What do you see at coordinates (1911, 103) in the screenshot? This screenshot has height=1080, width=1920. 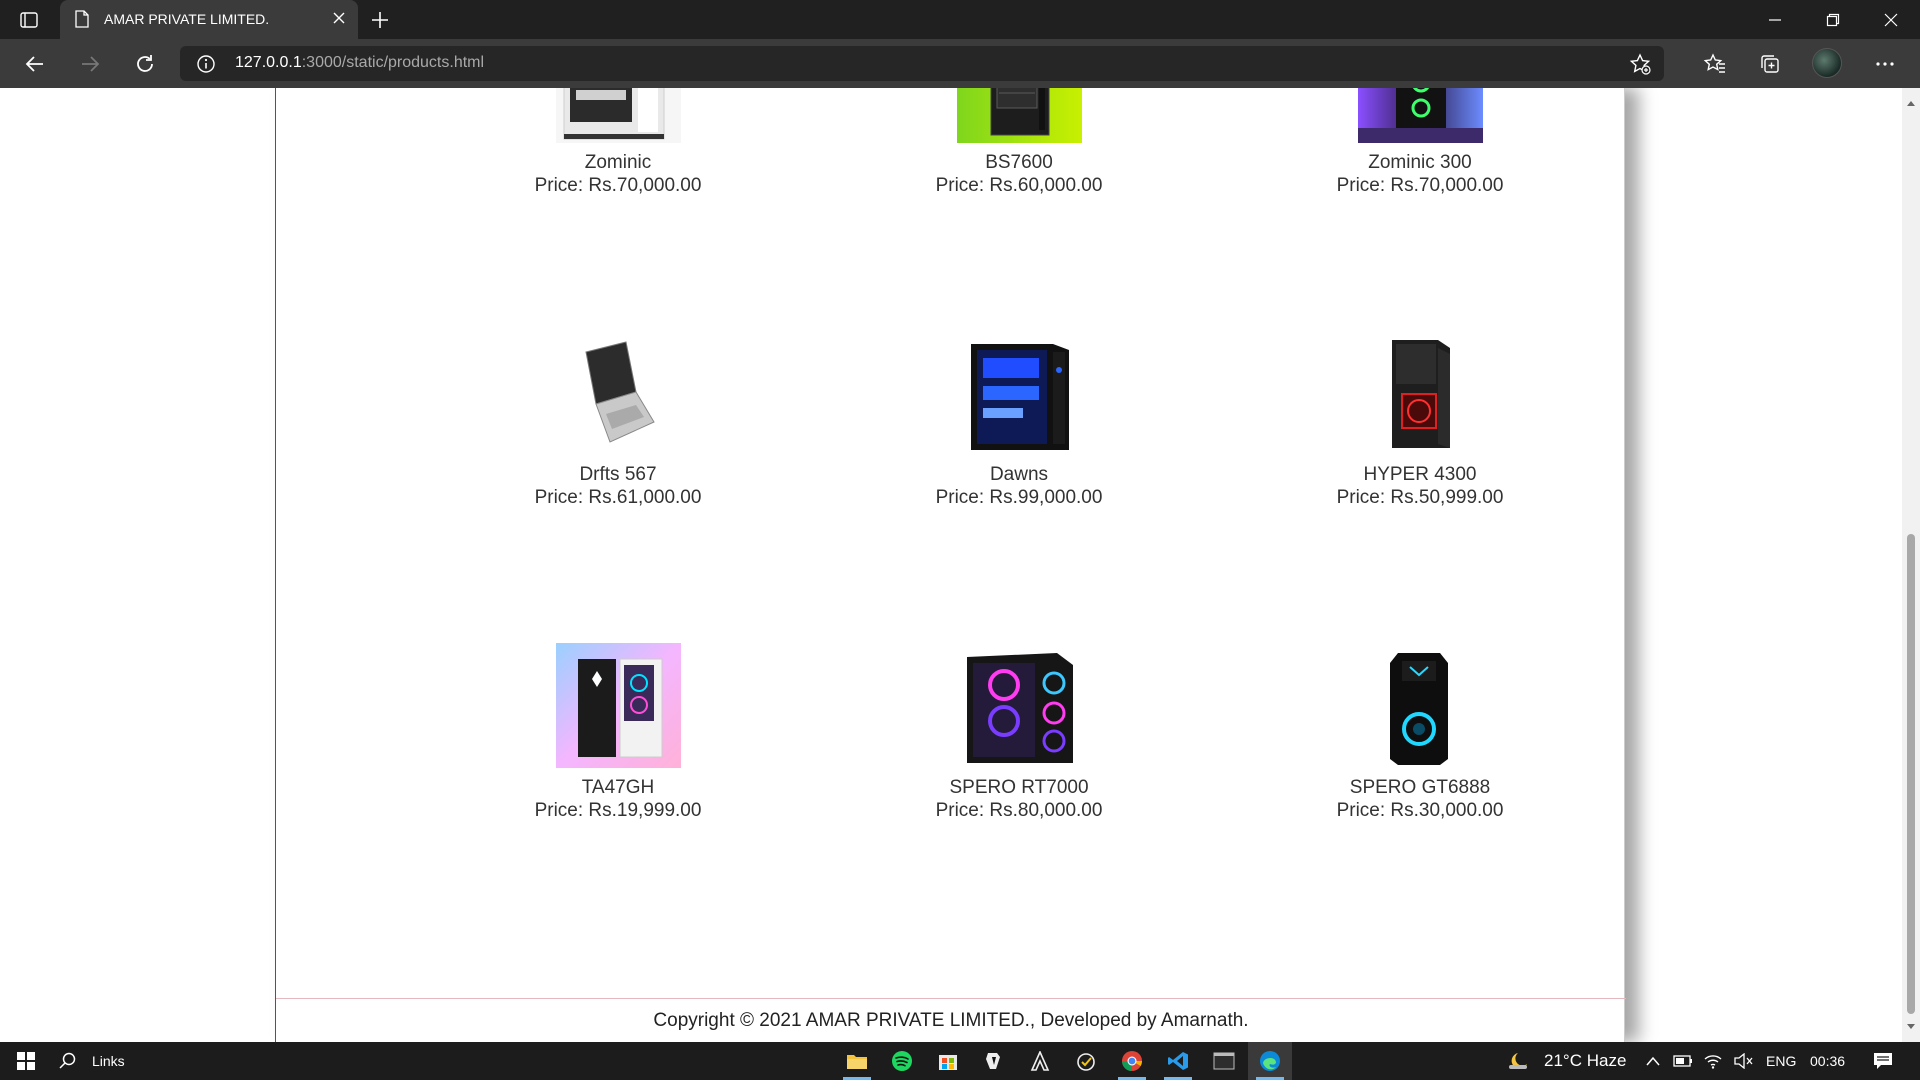 I see `scroll-up-arrow-icon` at bounding box center [1911, 103].